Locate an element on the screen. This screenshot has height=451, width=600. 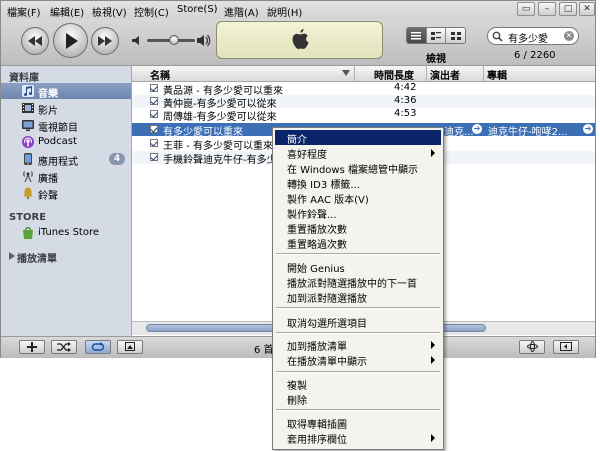
show-artwork-button is located at coordinates (130, 347).